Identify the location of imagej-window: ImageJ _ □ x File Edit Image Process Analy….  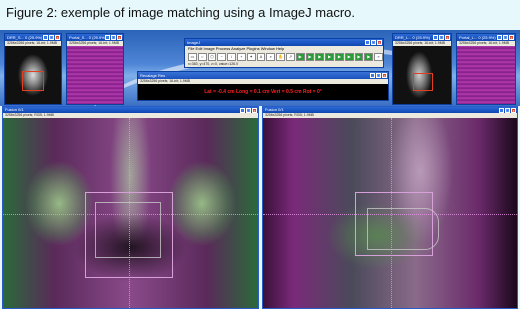
(284, 53).